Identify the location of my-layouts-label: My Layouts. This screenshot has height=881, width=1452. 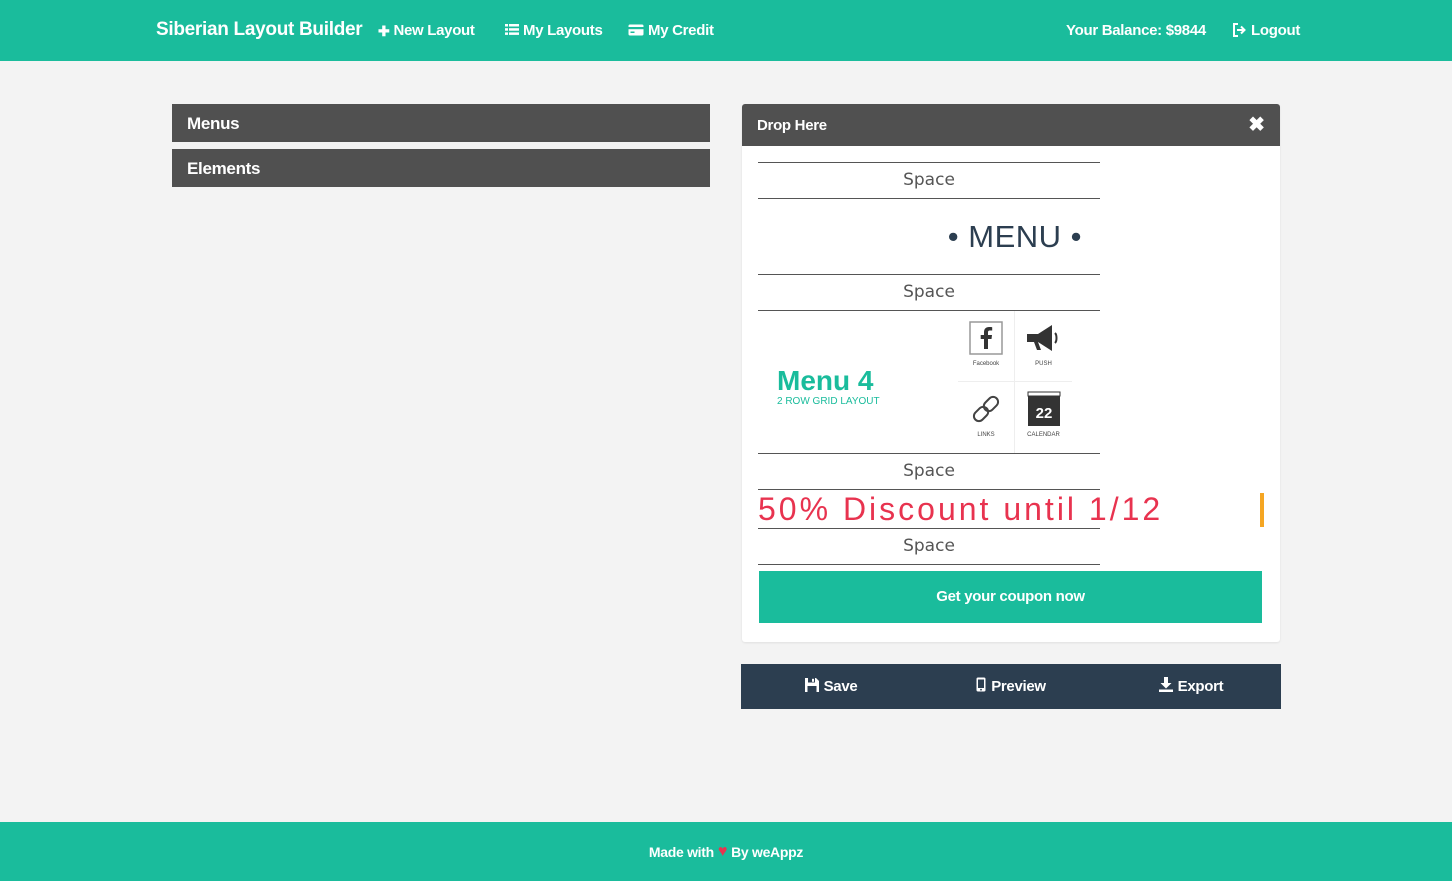
(563, 30).